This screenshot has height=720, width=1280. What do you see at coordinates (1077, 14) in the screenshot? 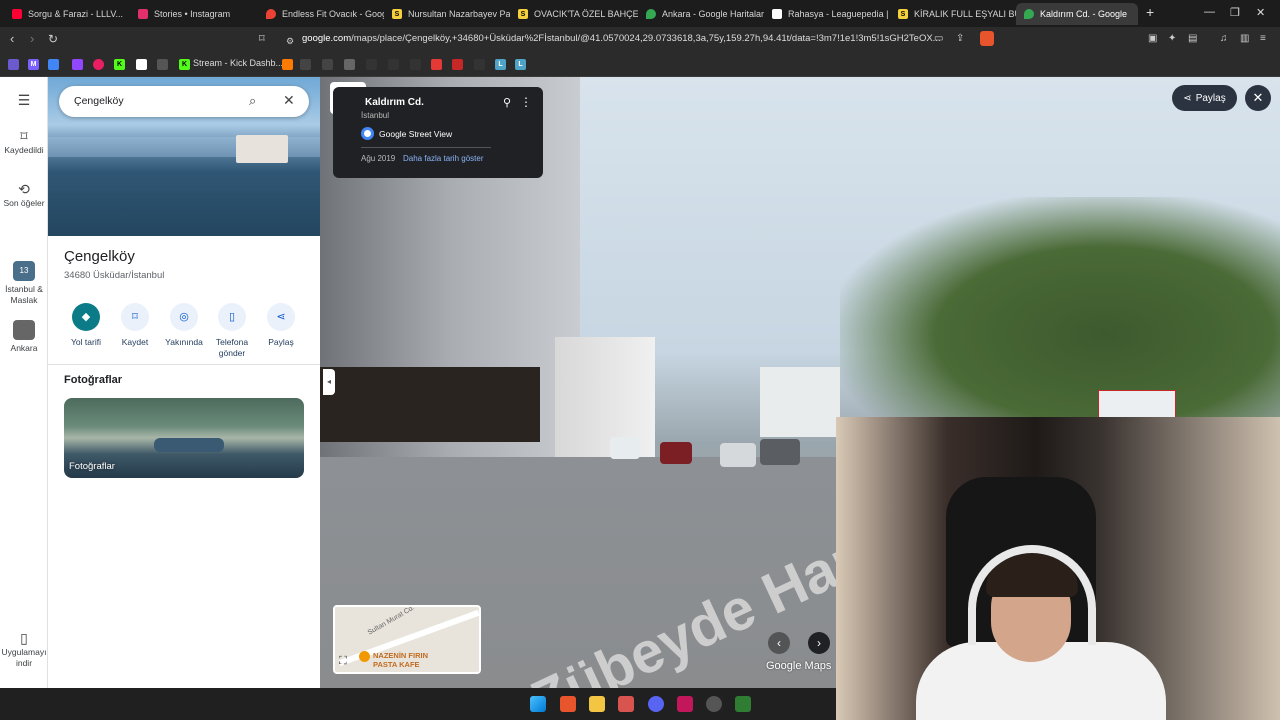
I see `tab-kaldirim-active: Kaldırım Cd. - Google ✕` at bounding box center [1077, 14].